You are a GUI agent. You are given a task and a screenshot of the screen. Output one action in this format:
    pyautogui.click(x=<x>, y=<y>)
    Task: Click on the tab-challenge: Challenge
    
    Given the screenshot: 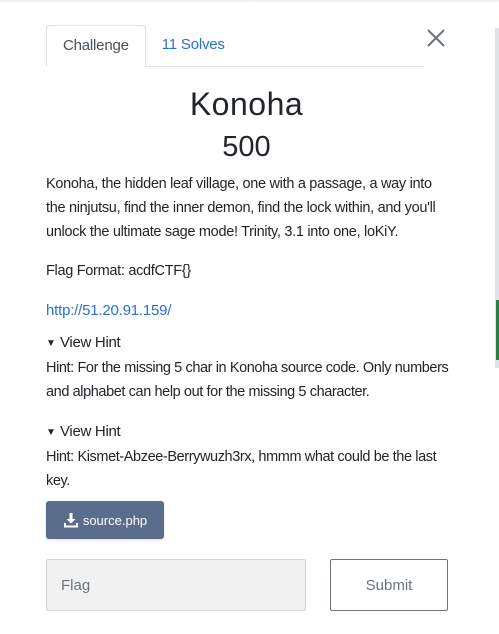 What is the action you would take?
    pyautogui.click(x=96, y=46)
    